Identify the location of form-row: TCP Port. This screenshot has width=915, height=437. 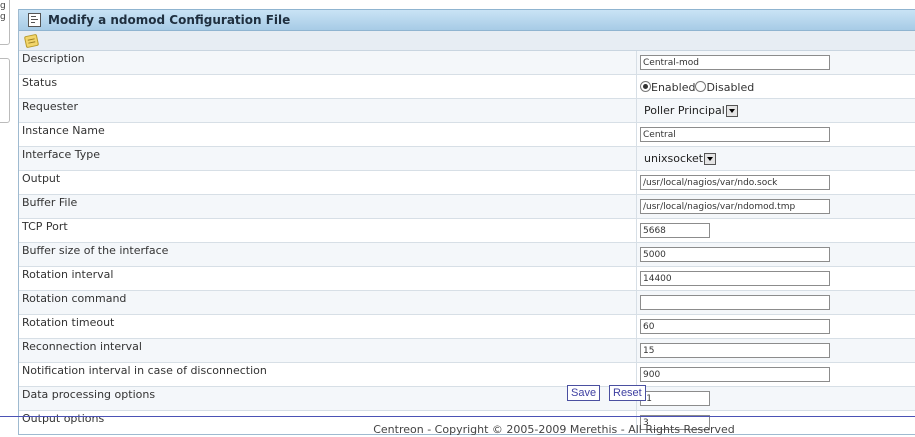
(467, 230).